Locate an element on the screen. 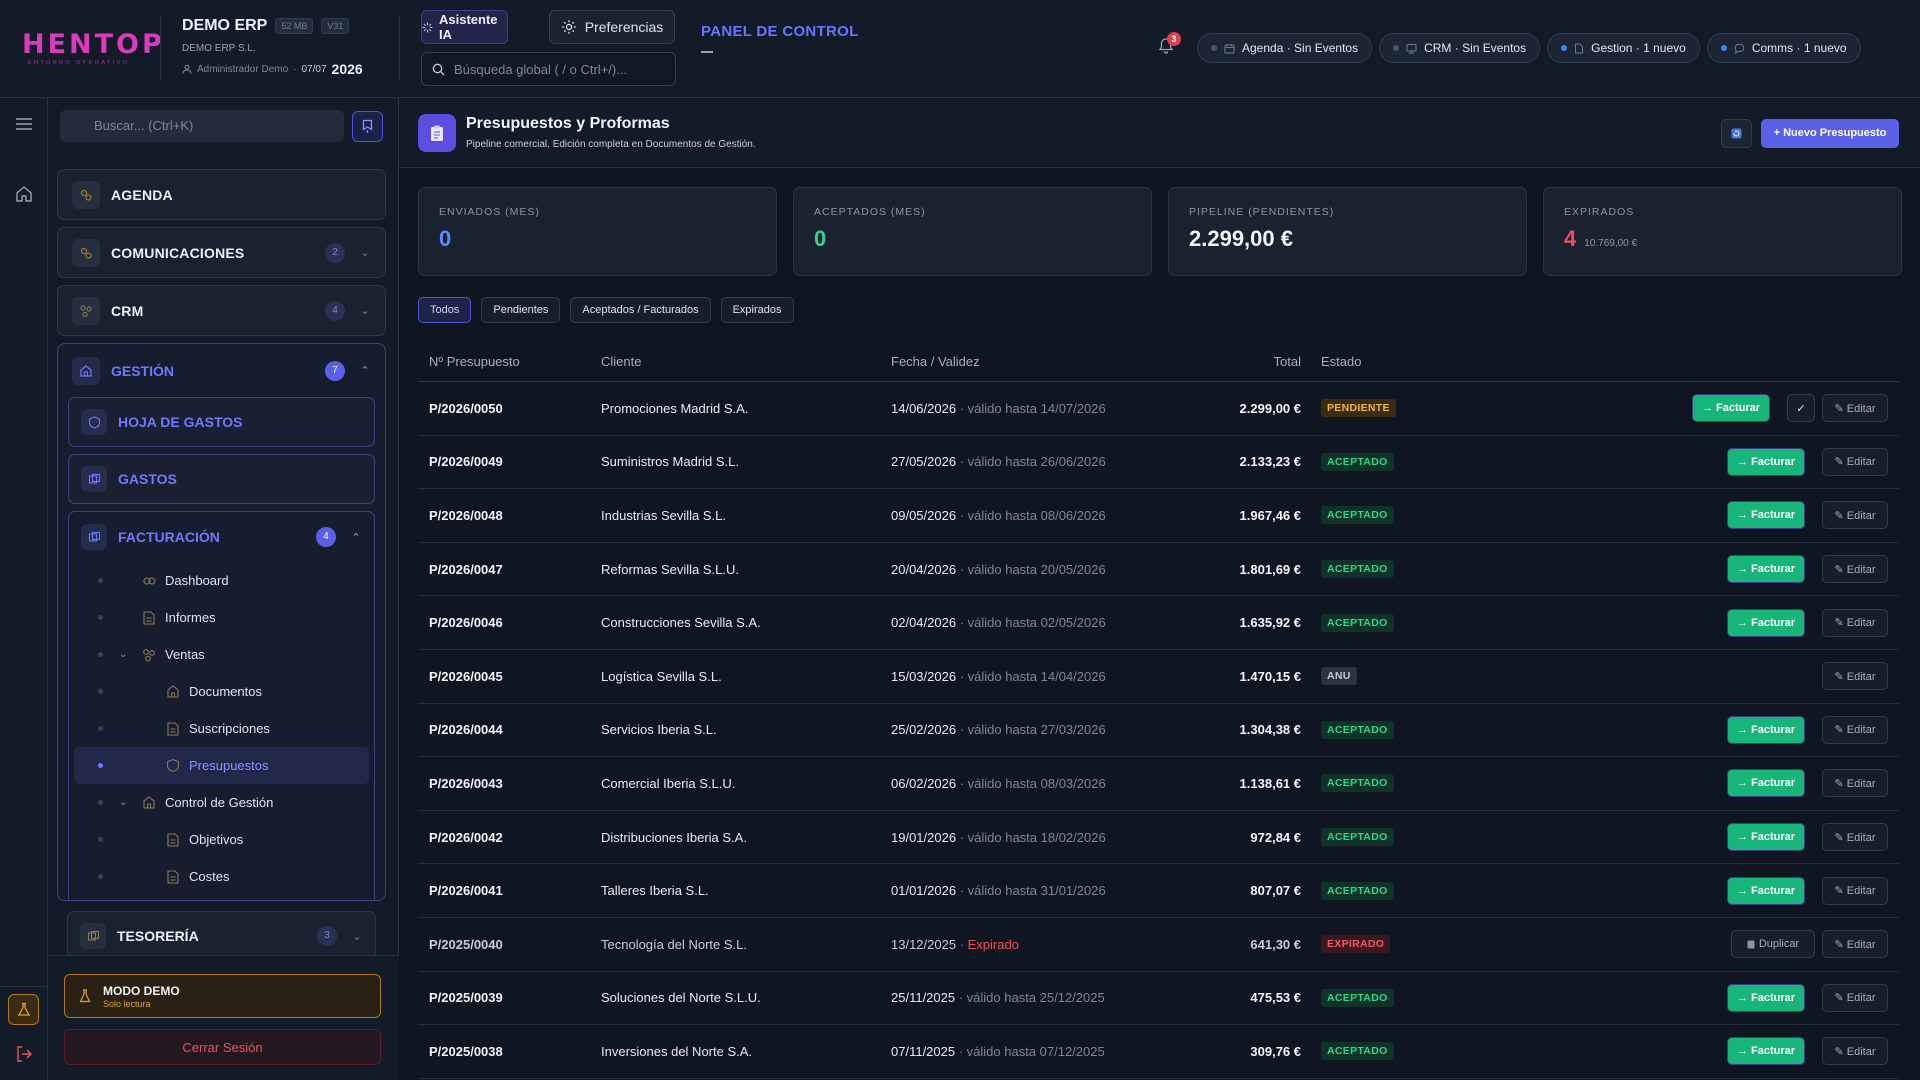 Image resolution: width=1920 pixels, height=1080 pixels. status-pill-crm: CRM · Sin Eventos is located at coordinates (1460, 48).